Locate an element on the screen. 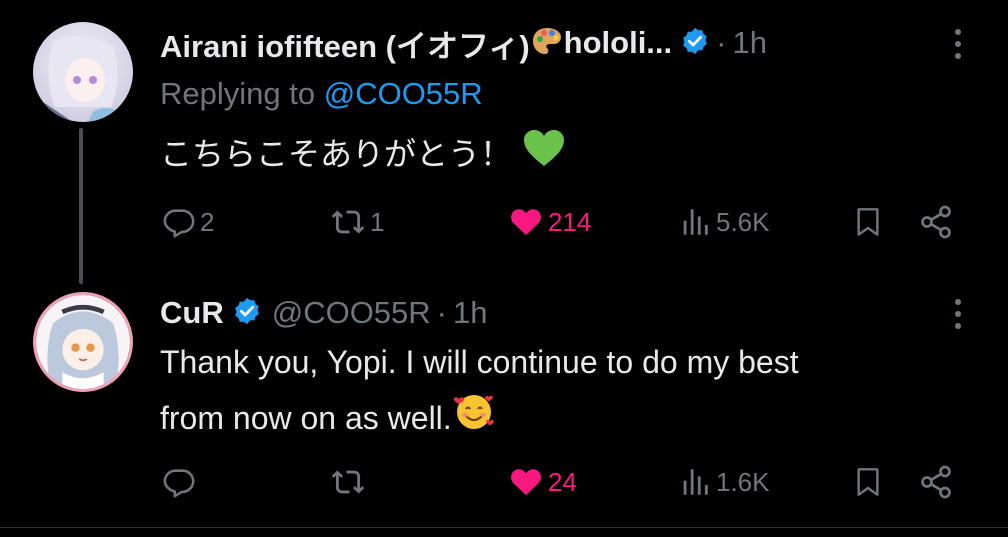 The height and width of the screenshot is (537, 1008). tweet-text: こちらこそありがとう！ is located at coordinates (560, 155).